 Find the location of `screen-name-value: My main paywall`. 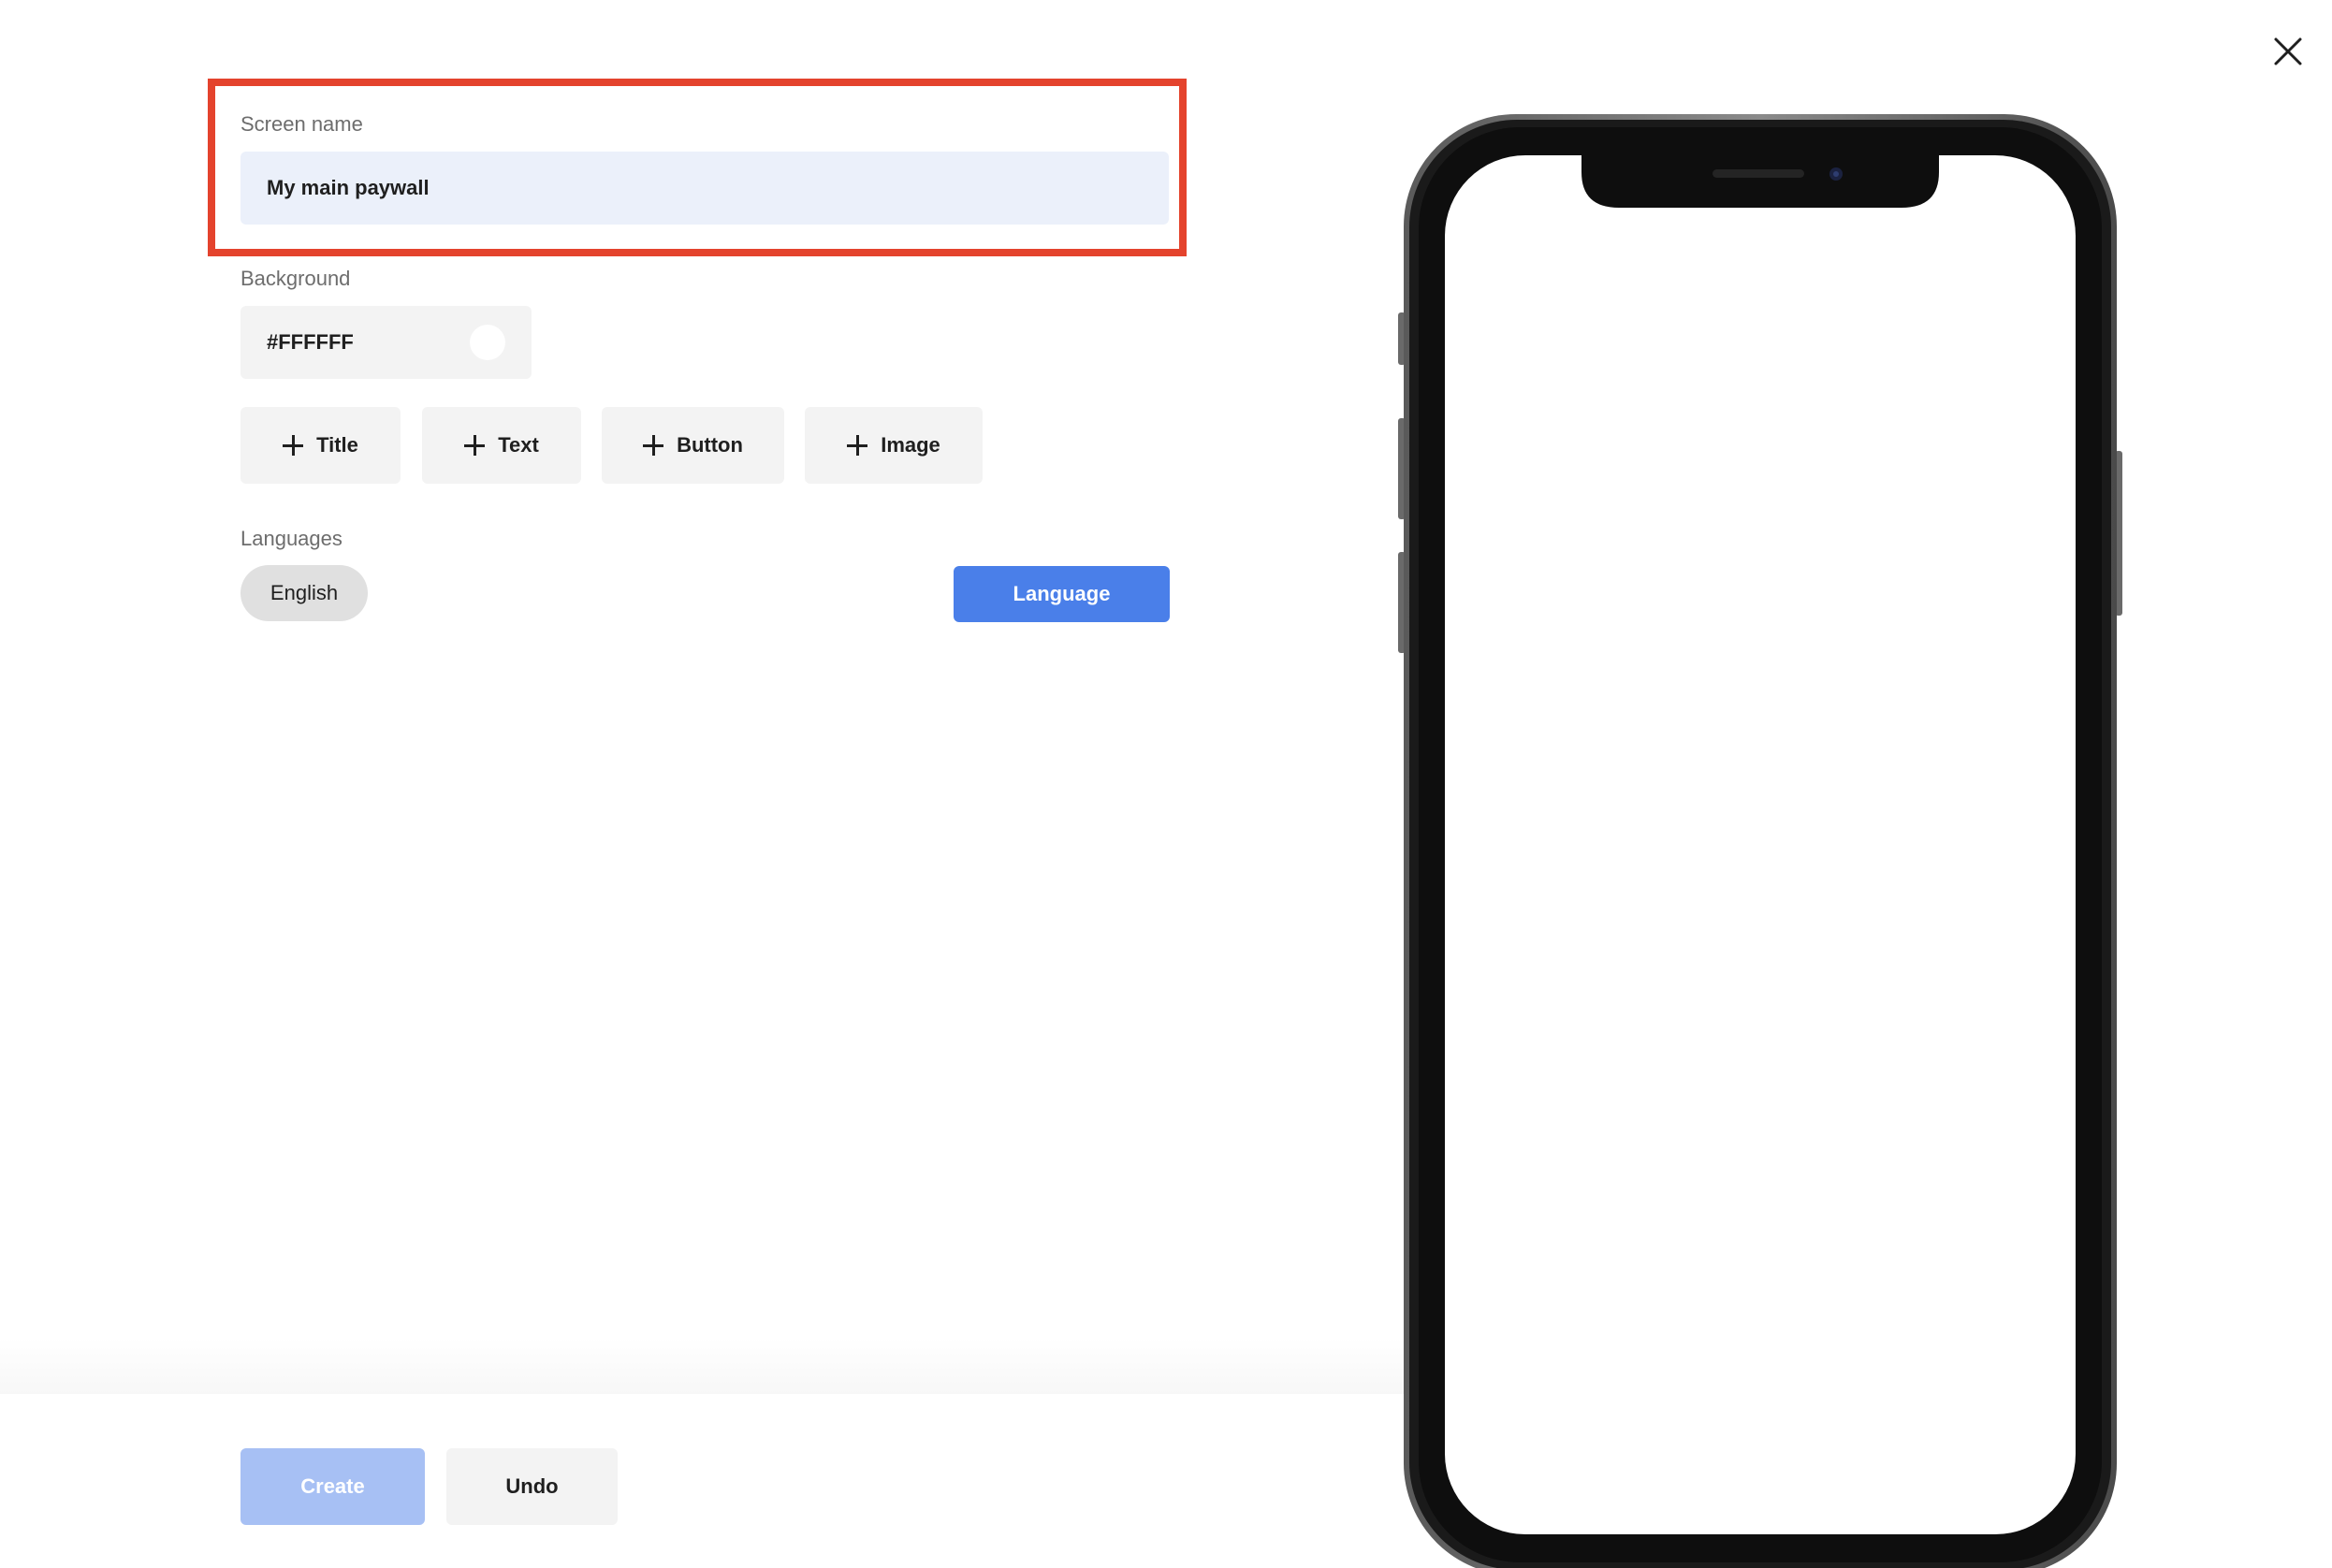

screen-name-value: My main paywall is located at coordinates (349, 188).